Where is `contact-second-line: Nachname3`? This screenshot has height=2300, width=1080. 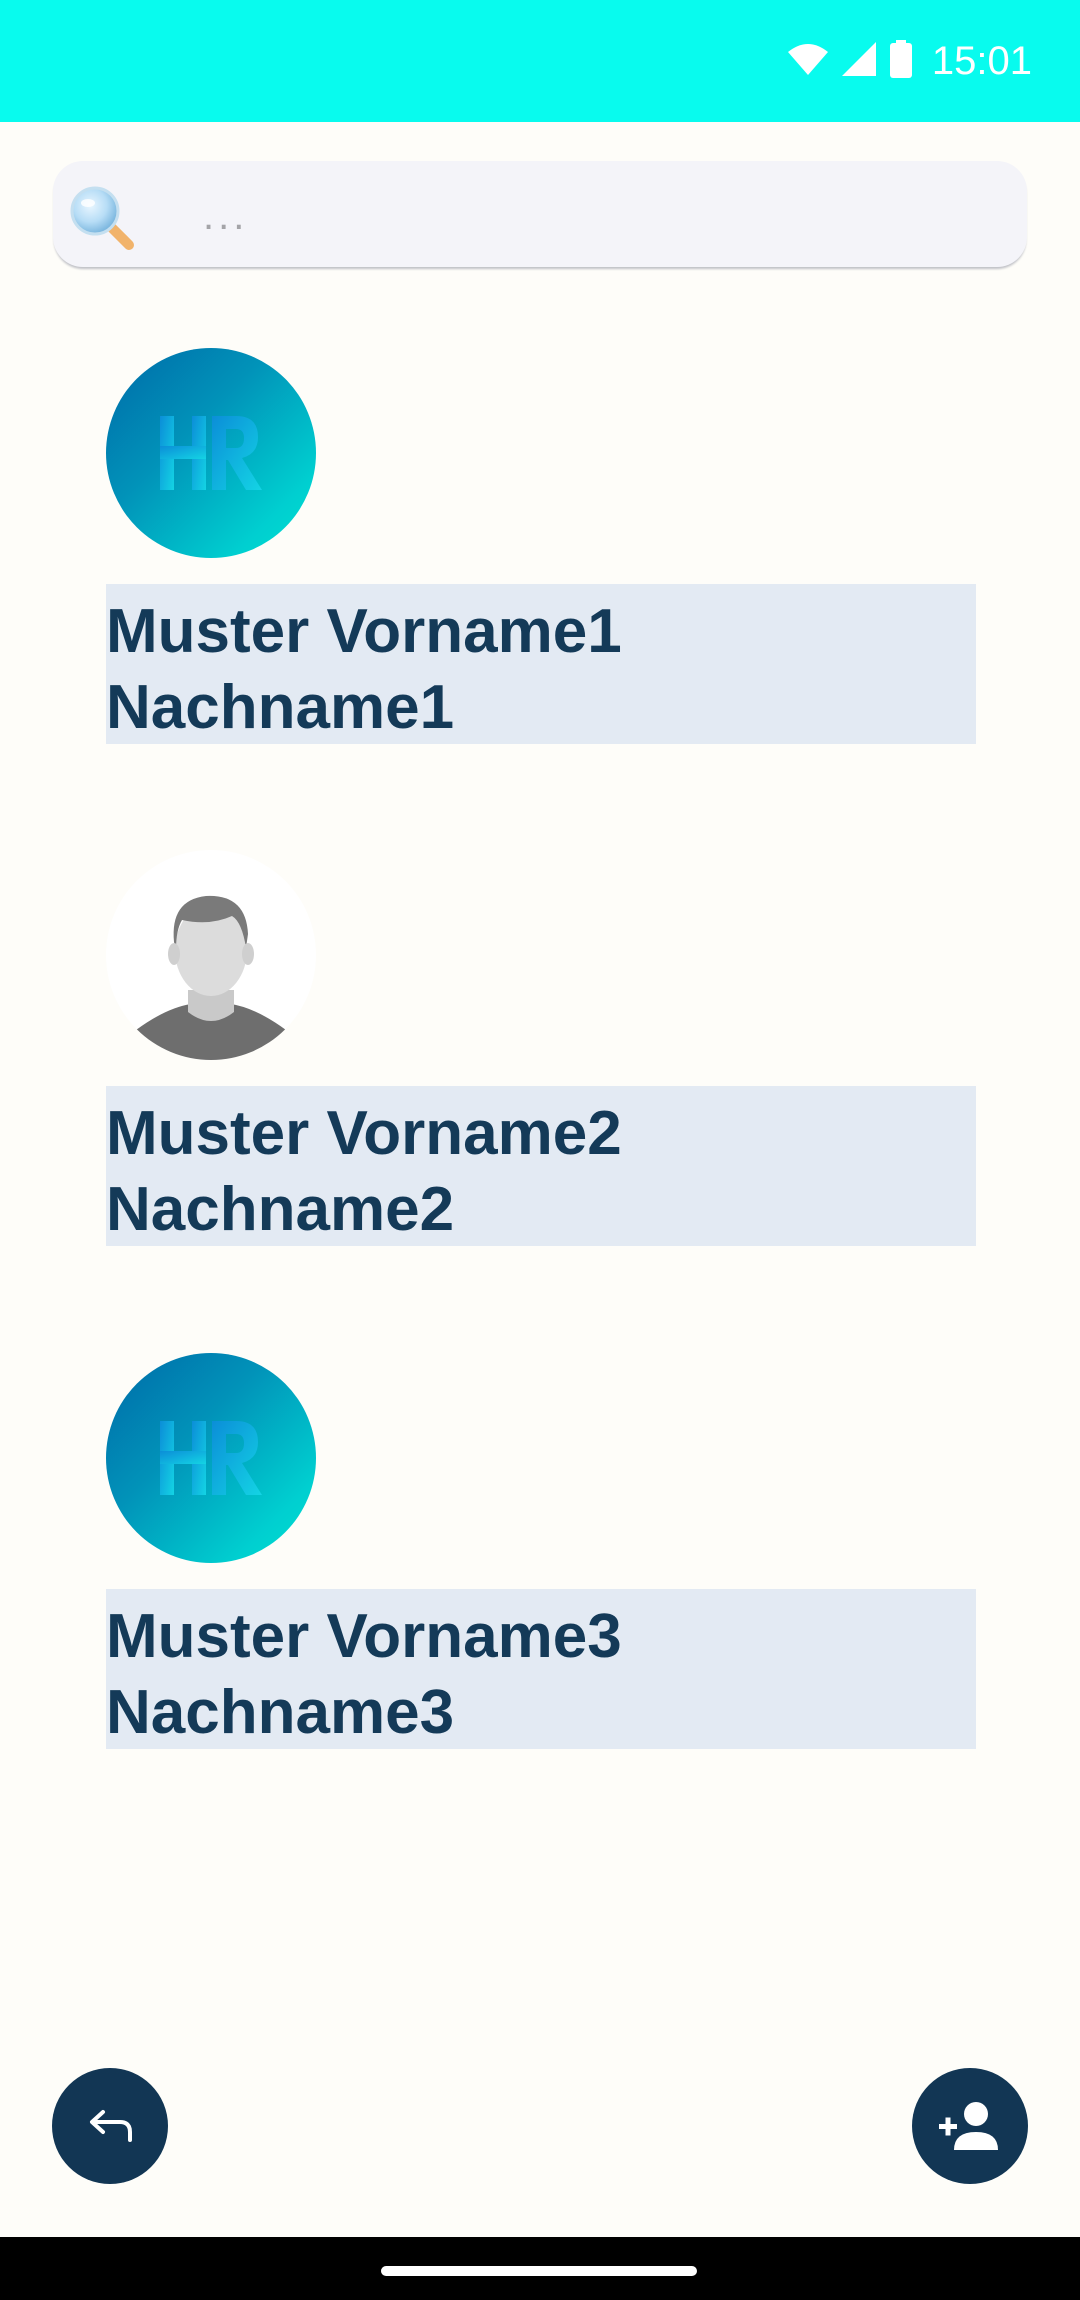
contact-second-line: Nachname3 is located at coordinates (280, 1712).